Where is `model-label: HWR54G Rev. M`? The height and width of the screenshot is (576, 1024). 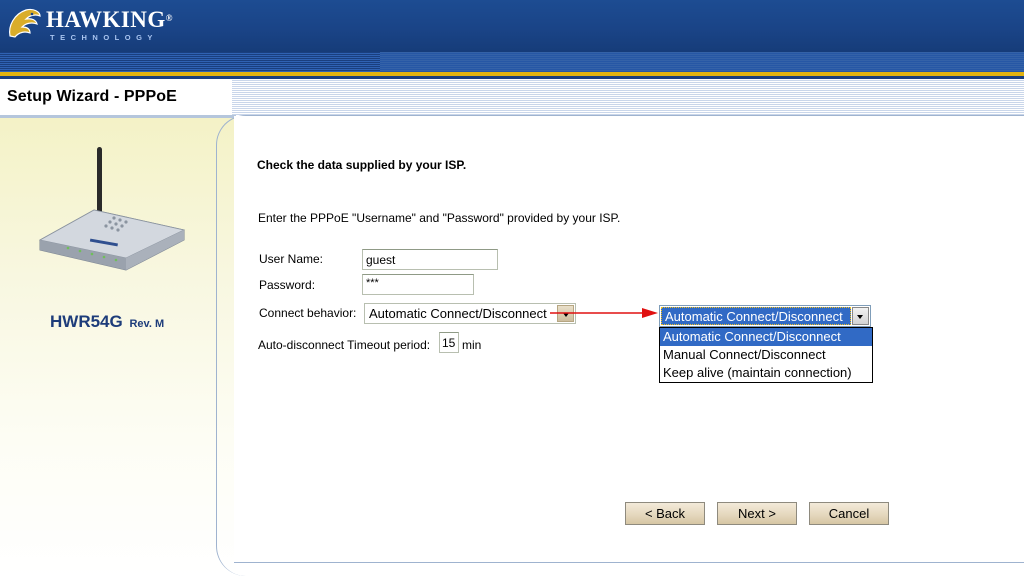
model-label: HWR54G Rev. M is located at coordinates (107, 322).